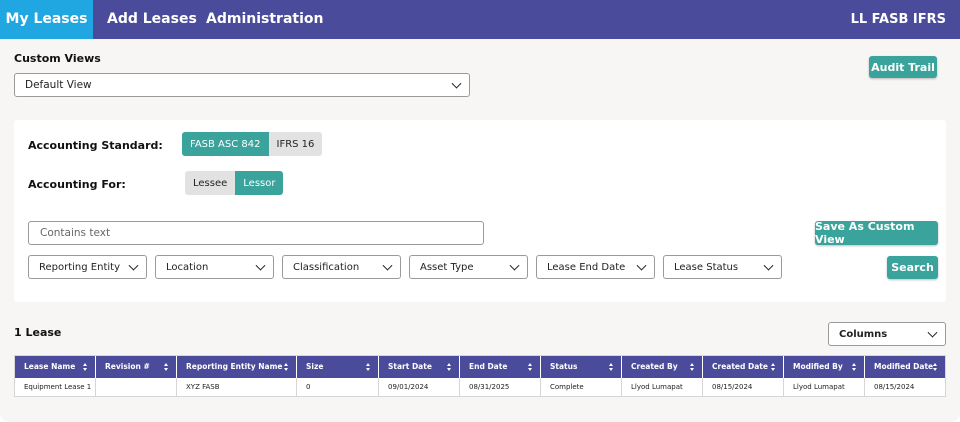 This screenshot has height=422, width=960. I want to click on column-header-label: Status, so click(564, 366).